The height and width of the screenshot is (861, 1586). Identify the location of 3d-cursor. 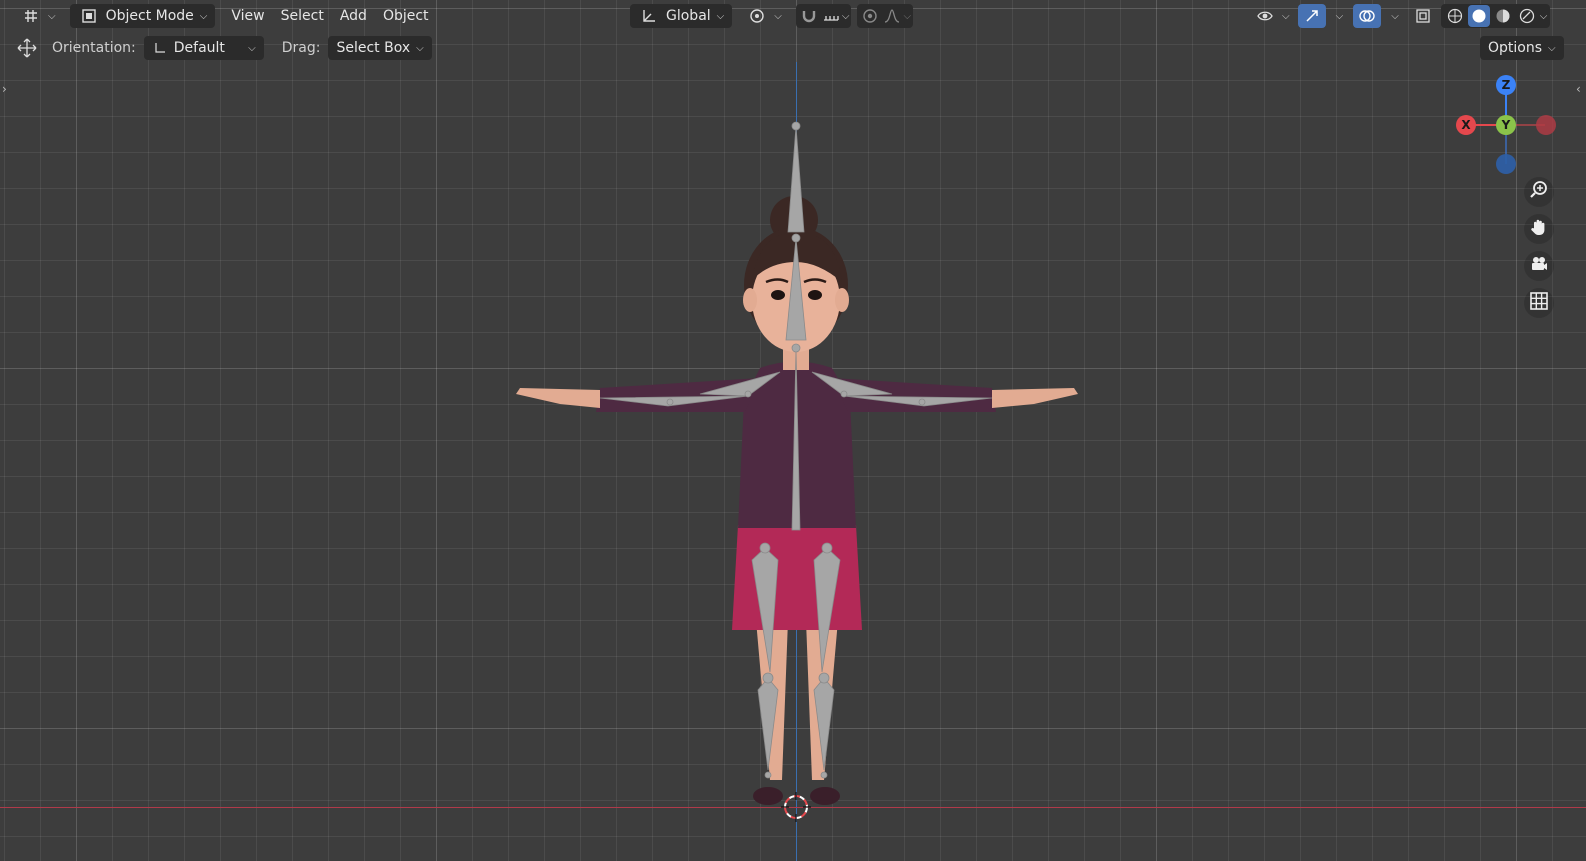
(796, 807).